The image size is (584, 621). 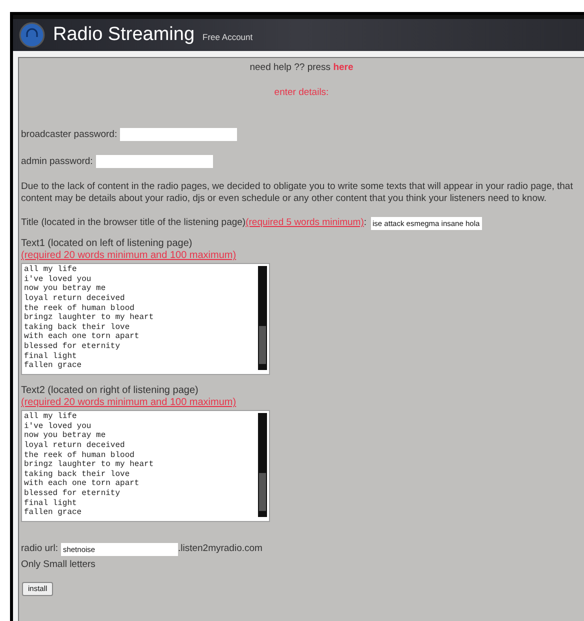 What do you see at coordinates (32, 35) in the screenshot?
I see `headphones-icon` at bounding box center [32, 35].